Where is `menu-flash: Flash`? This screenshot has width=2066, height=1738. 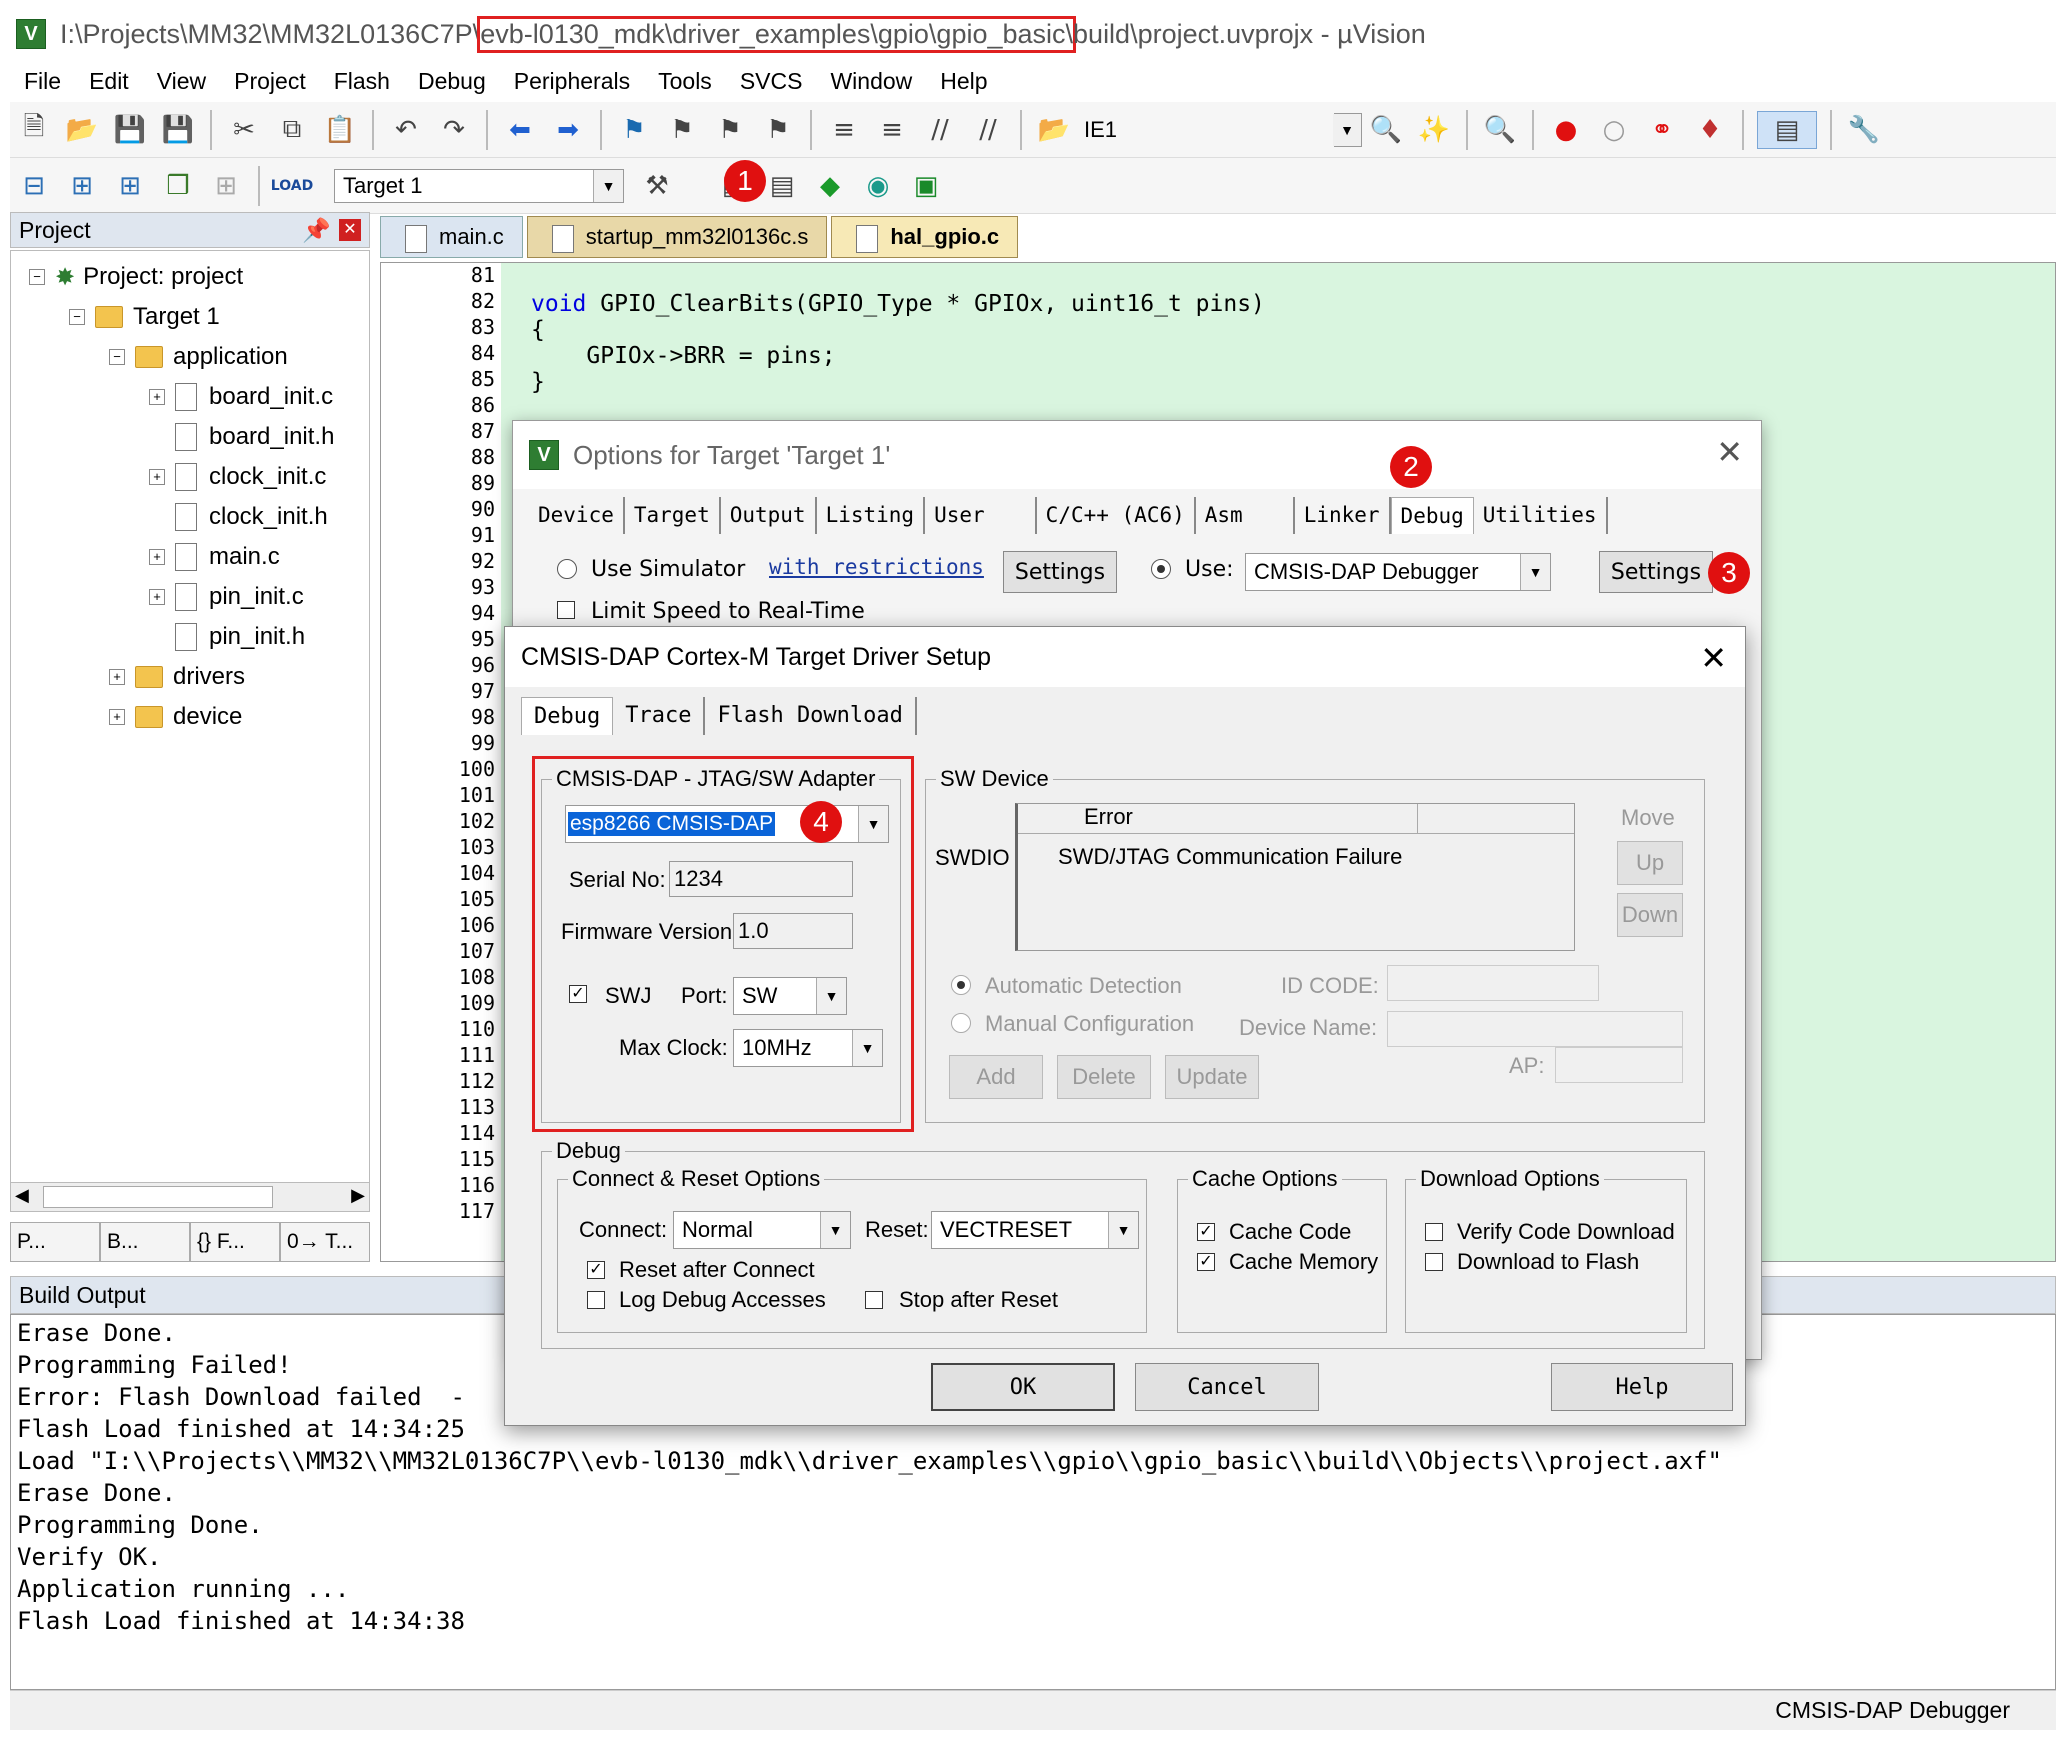
menu-flash: Flash is located at coordinates (362, 81).